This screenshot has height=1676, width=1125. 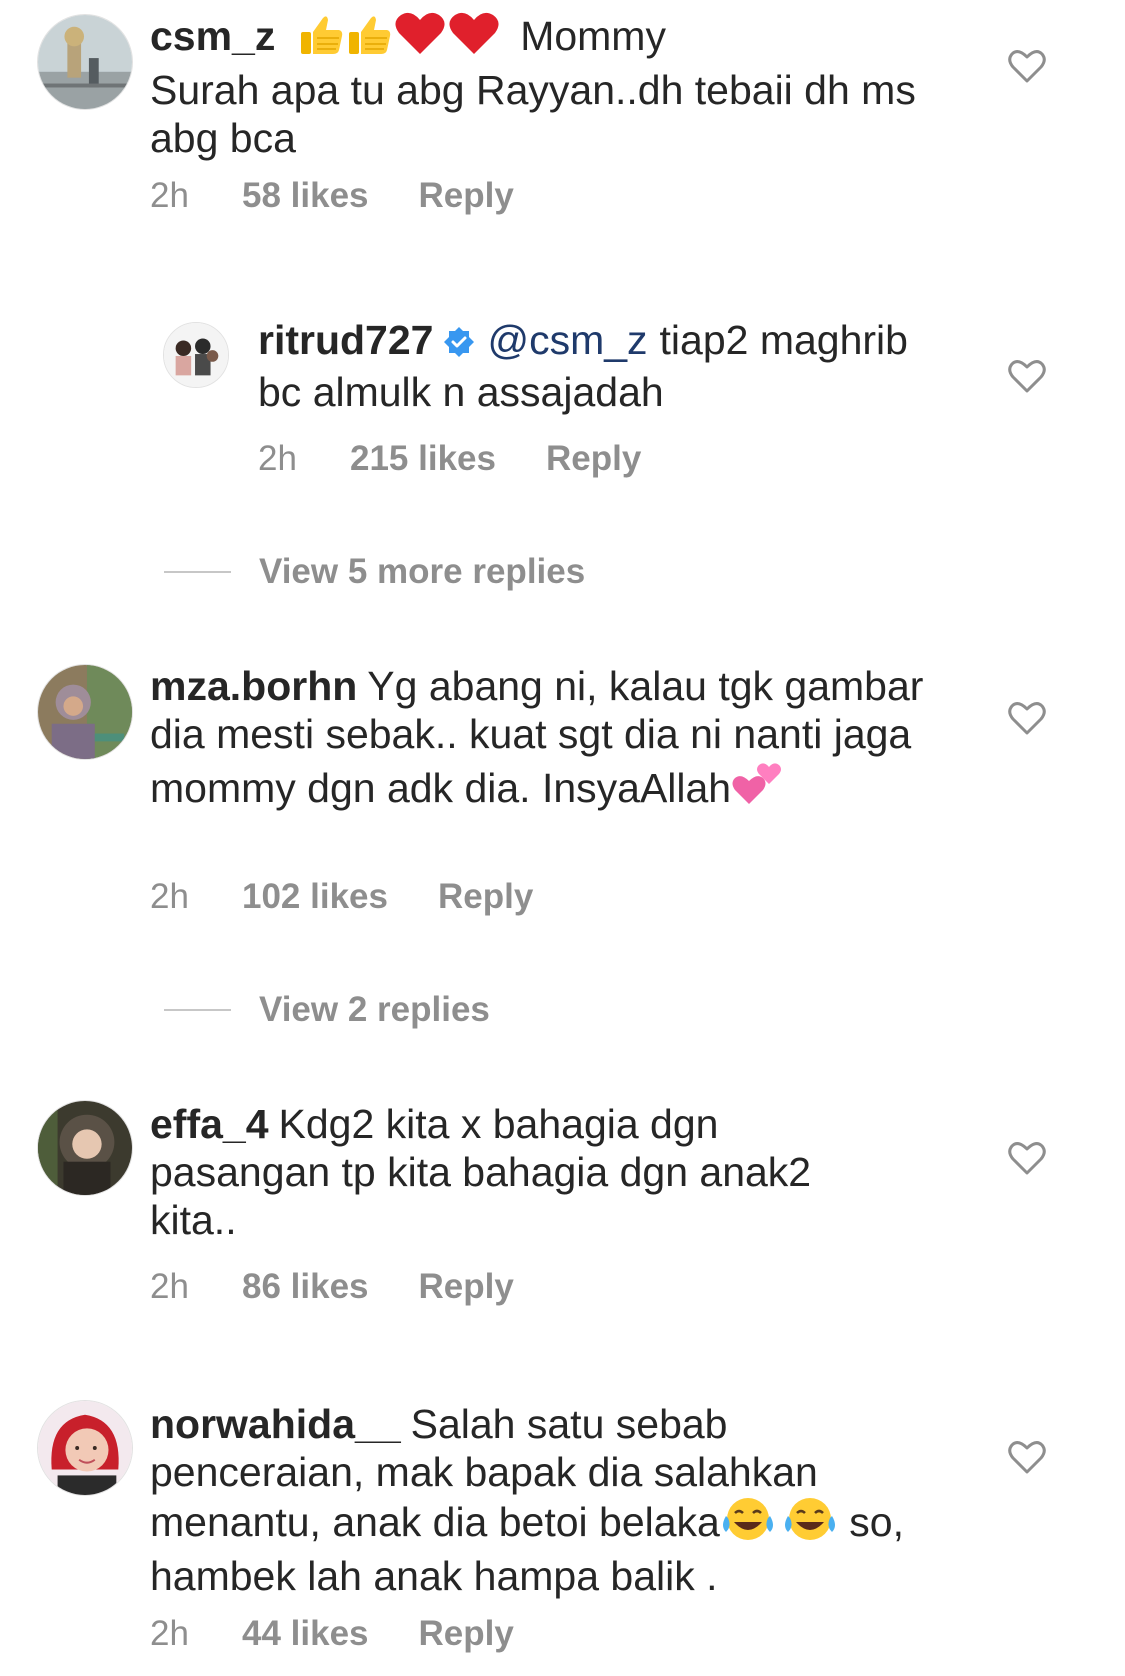 What do you see at coordinates (305, 1634) in the screenshot?
I see `comment-likes: 44 likes` at bounding box center [305, 1634].